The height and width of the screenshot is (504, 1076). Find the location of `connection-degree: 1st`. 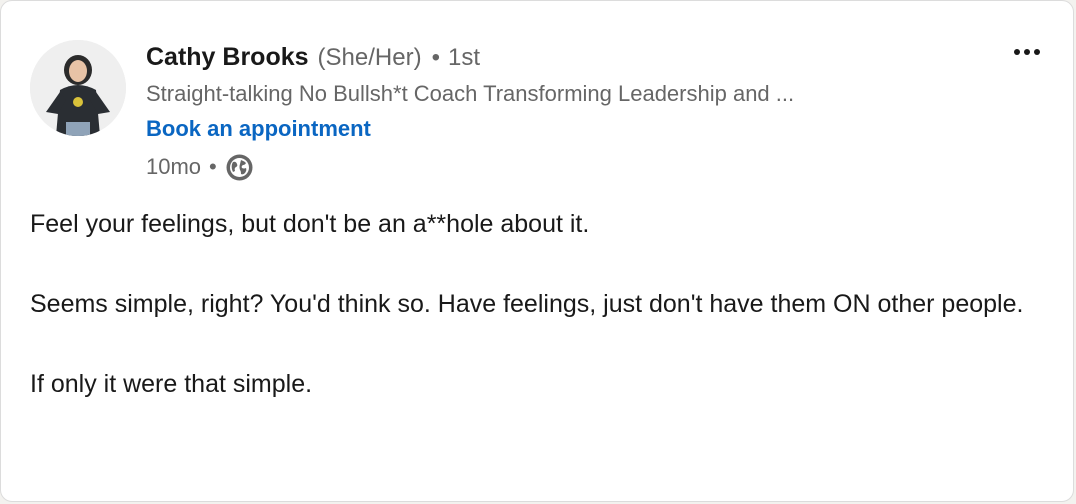

connection-degree: 1st is located at coordinates (463, 57).